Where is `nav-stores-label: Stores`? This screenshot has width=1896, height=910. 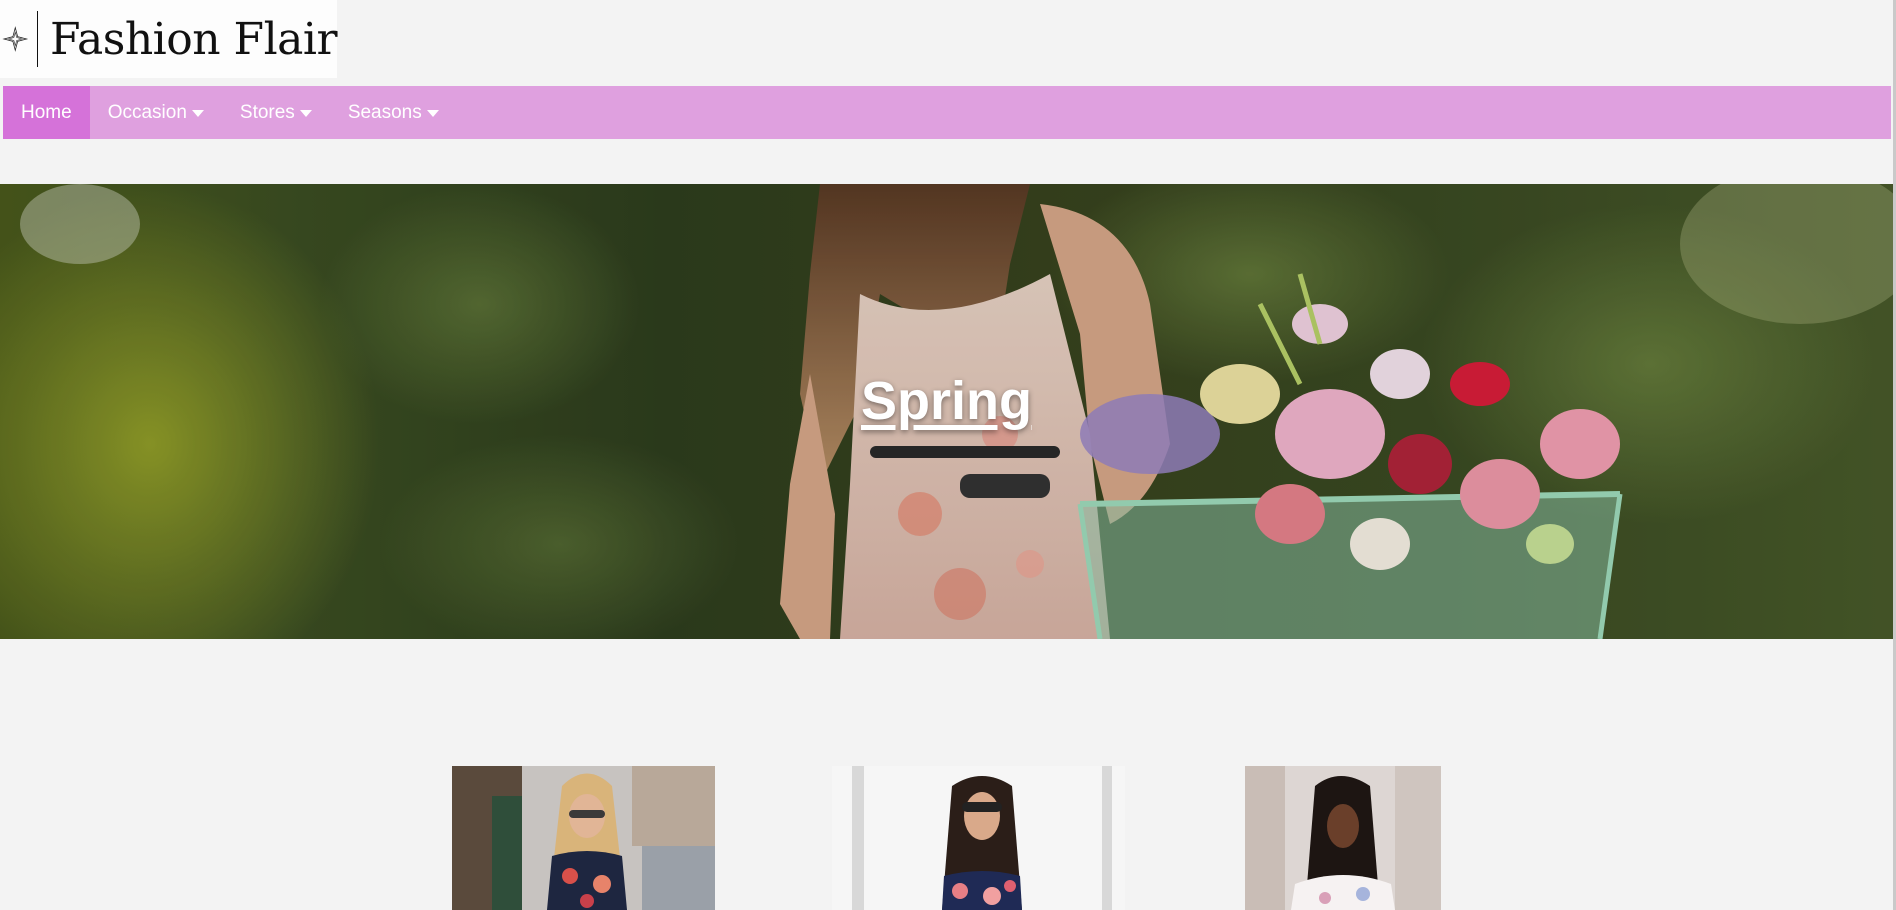
nav-stores-label: Stores is located at coordinates (267, 112).